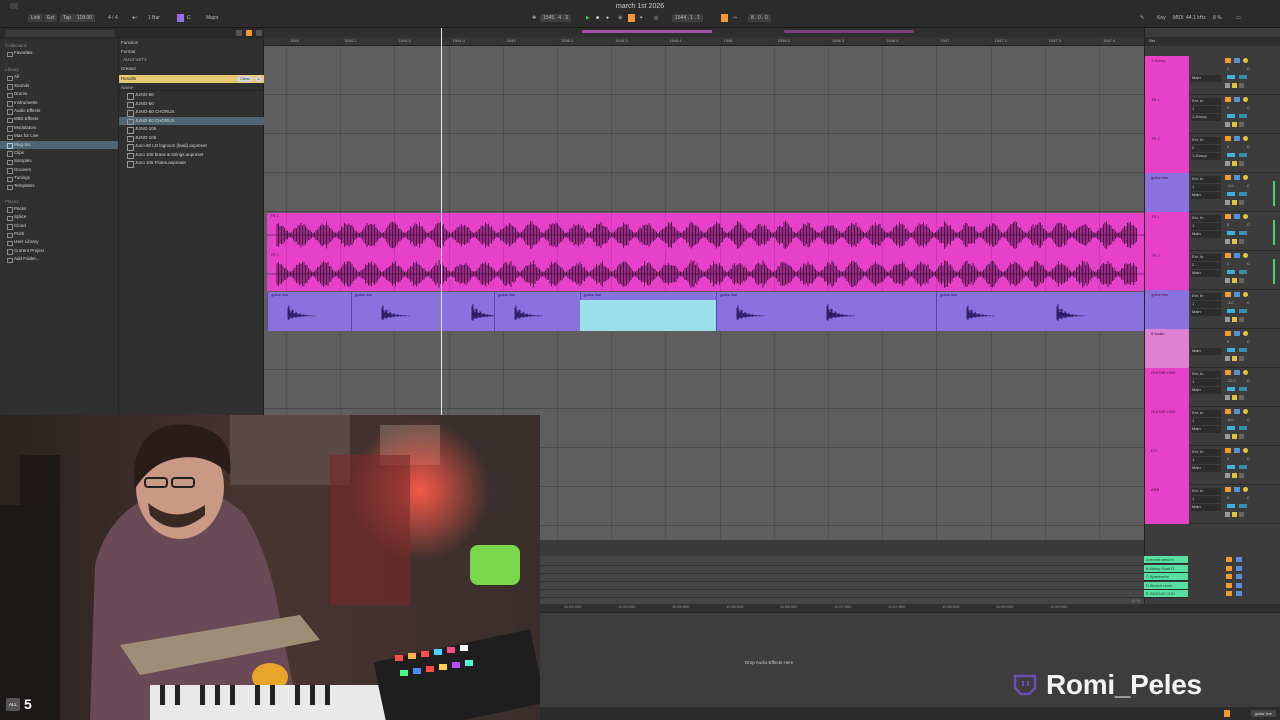 This screenshot has width=1280, height=720. What do you see at coordinates (1167, 504) in the screenshot?
I see `track-header: ARB` at bounding box center [1167, 504].